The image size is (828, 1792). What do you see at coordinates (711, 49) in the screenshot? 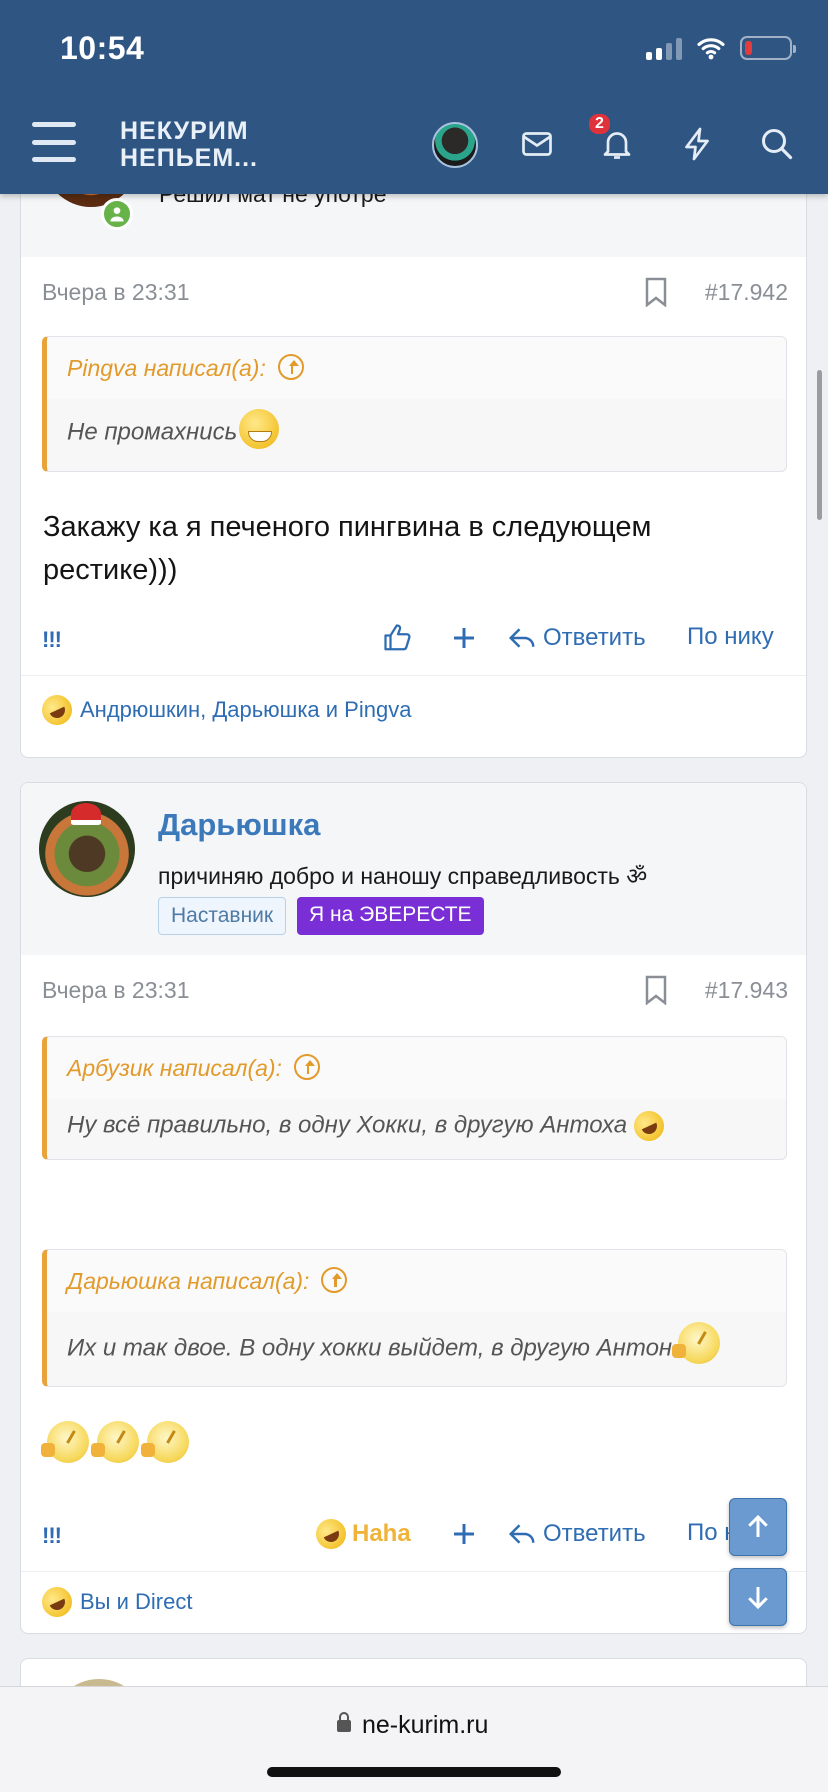
I see `wifi-icon` at bounding box center [711, 49].